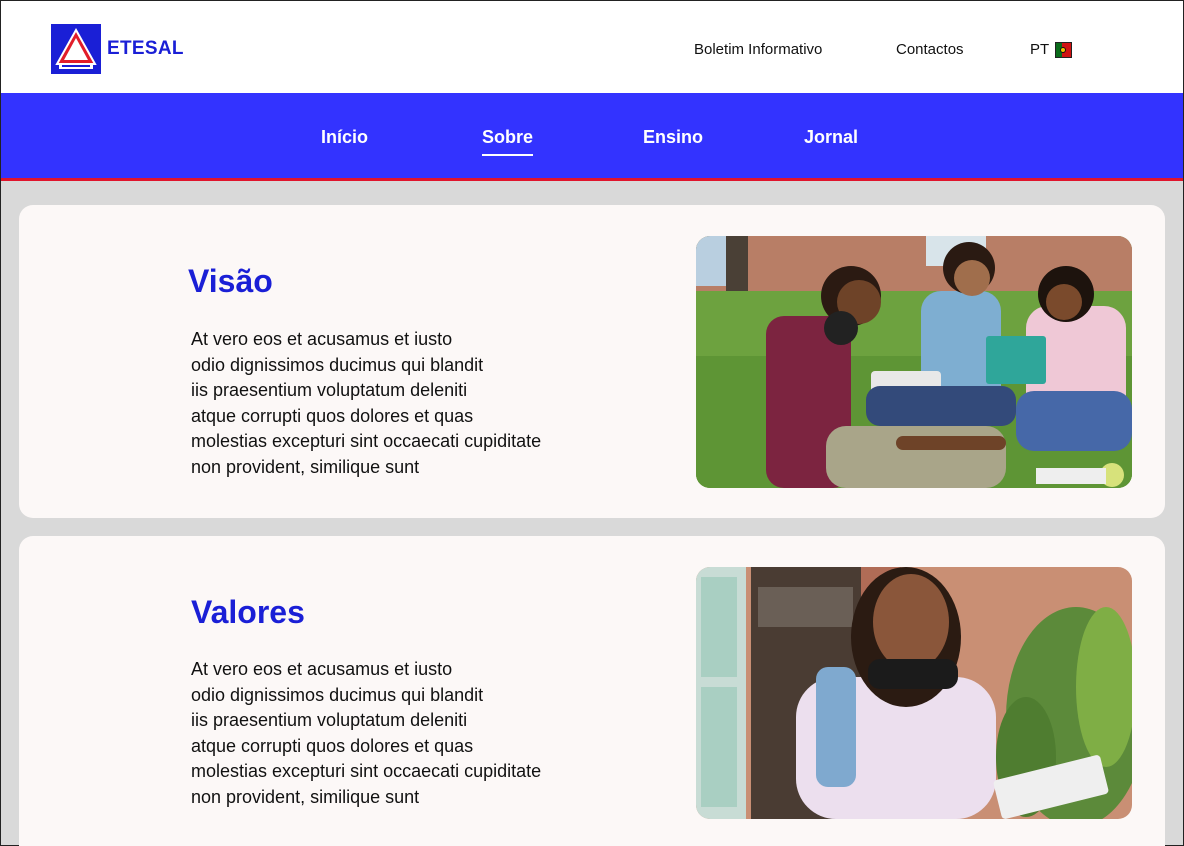 The height and width of the screenshot is (846, 1184). What do you see at coordinates (914, 362) in the screenshot?
I see `students-studying-photo` at bounding box center [914, 362].